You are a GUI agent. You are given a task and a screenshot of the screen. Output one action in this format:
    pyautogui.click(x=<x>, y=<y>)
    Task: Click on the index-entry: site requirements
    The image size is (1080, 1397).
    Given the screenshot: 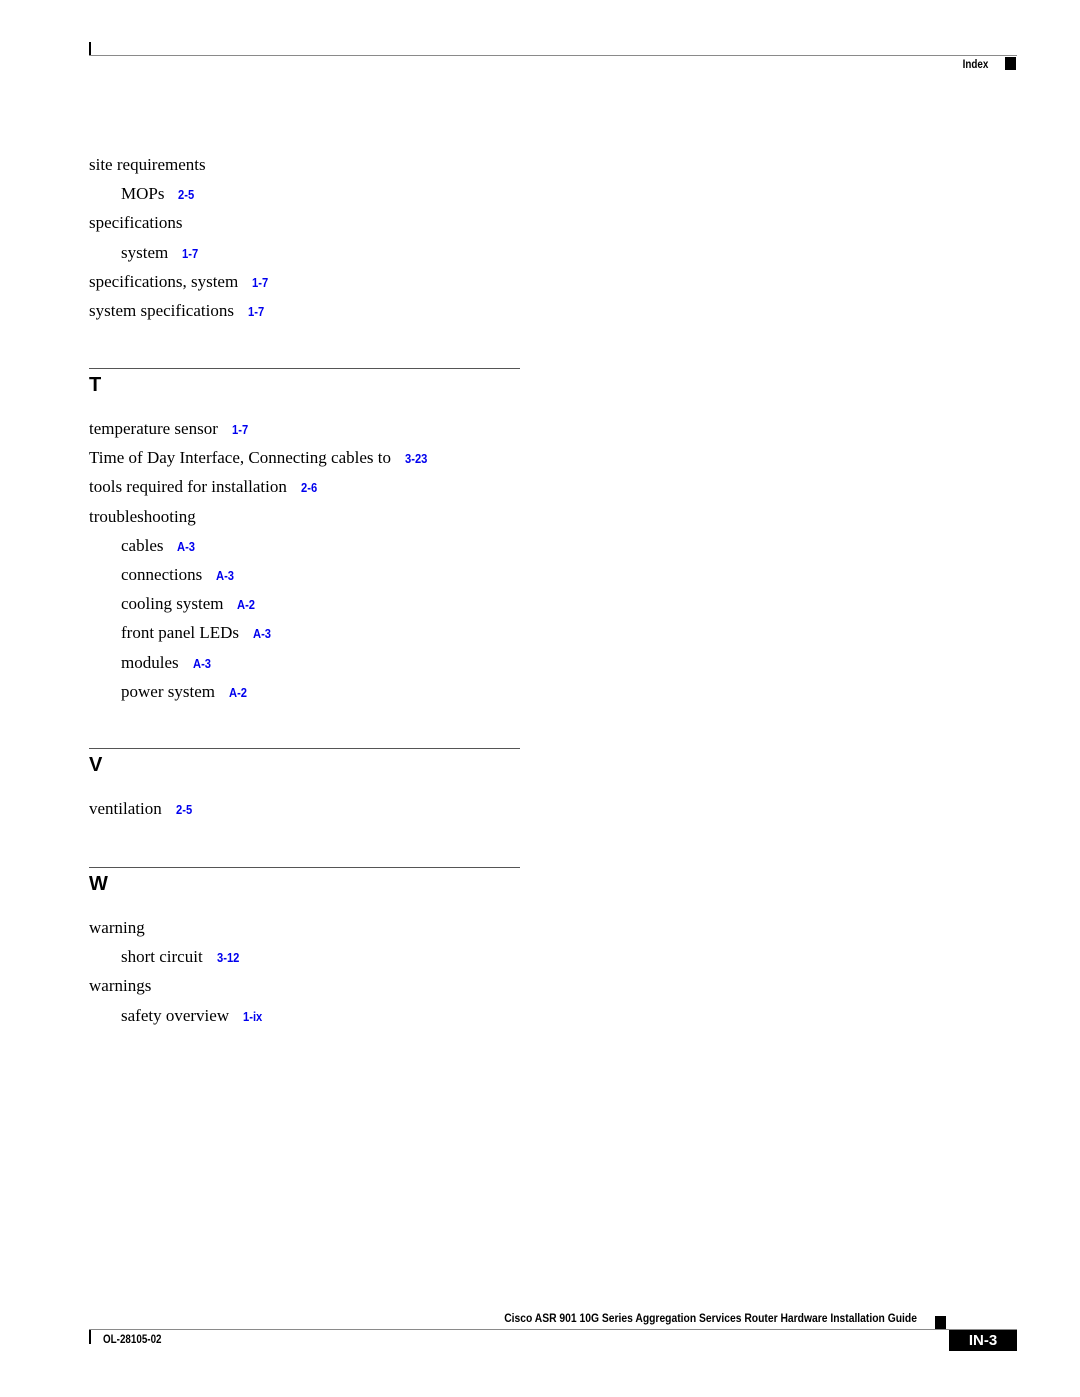 What is the action you would take?
    pyautogui.click(x=147, y=165)
    